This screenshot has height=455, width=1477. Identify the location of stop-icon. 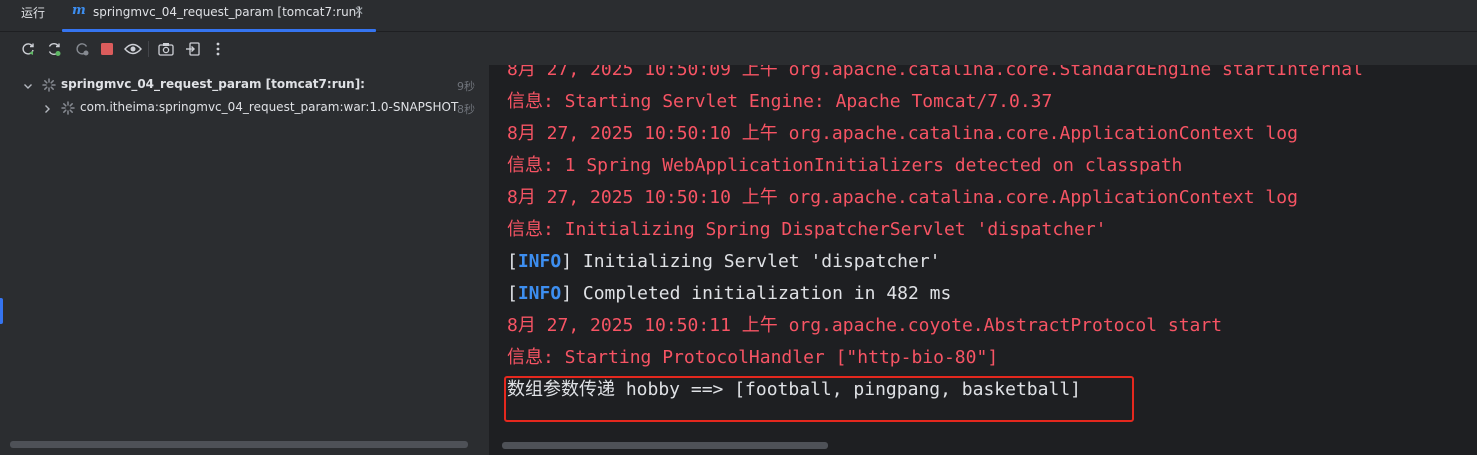
(107, 49).